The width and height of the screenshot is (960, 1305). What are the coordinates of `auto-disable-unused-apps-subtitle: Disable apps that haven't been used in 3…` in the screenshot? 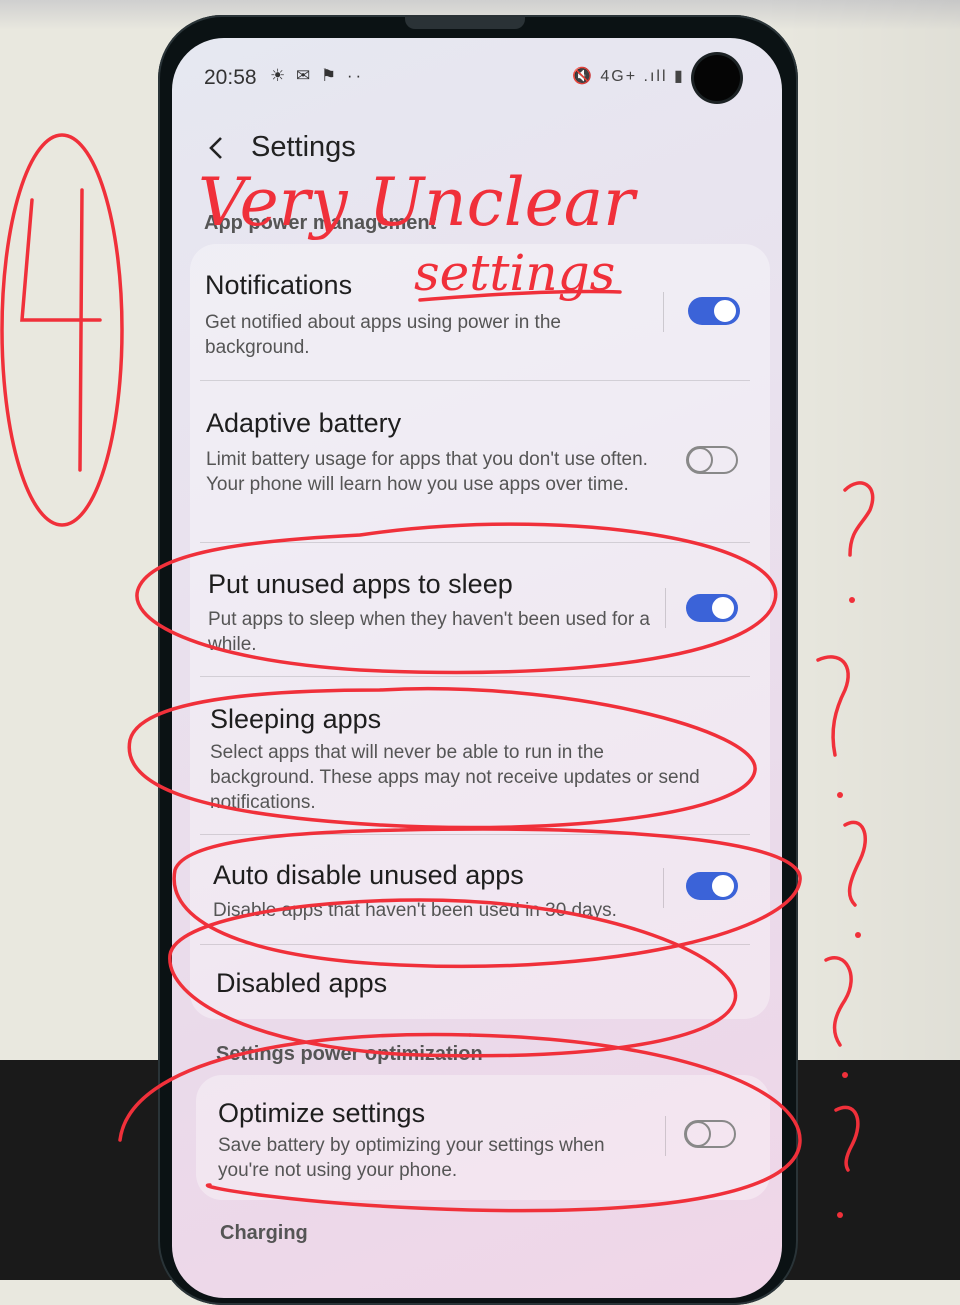 It's located at (415, 910).